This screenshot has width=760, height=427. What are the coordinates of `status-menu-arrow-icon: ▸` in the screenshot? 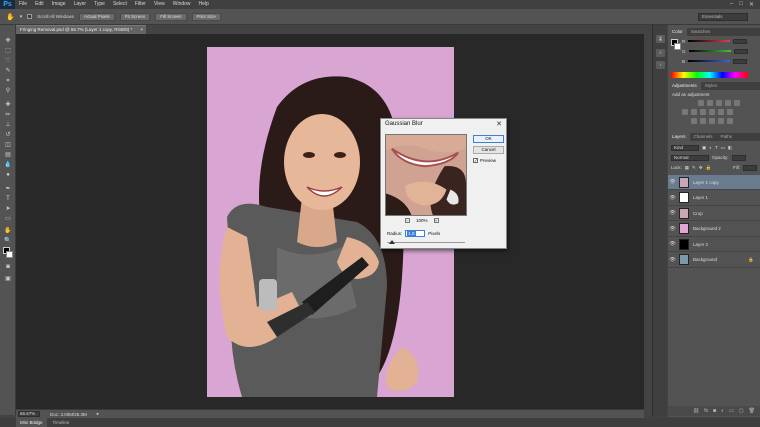 It's located at (98, 414).